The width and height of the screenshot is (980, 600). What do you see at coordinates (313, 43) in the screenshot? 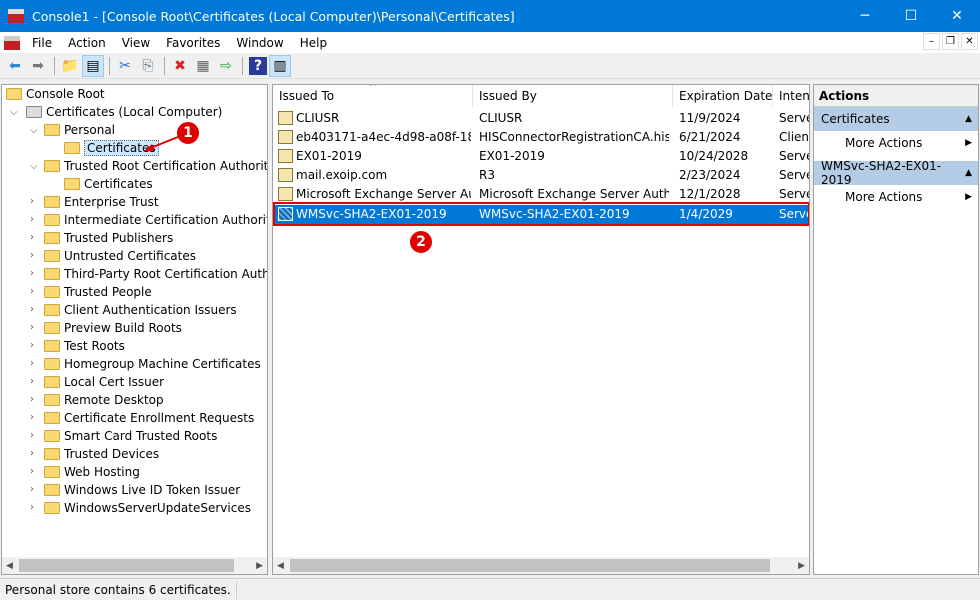
I see `menu-help: Help` at bounding box center [313, 43].